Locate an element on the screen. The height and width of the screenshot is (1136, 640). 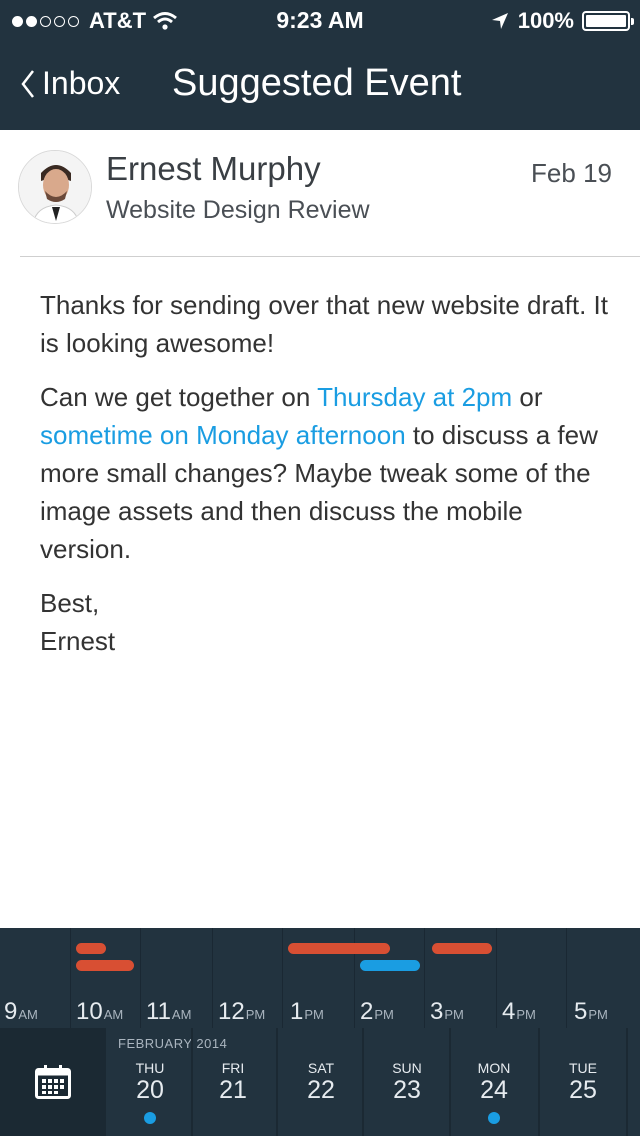
day-number: 22 is located at coordinates (321, 1090).